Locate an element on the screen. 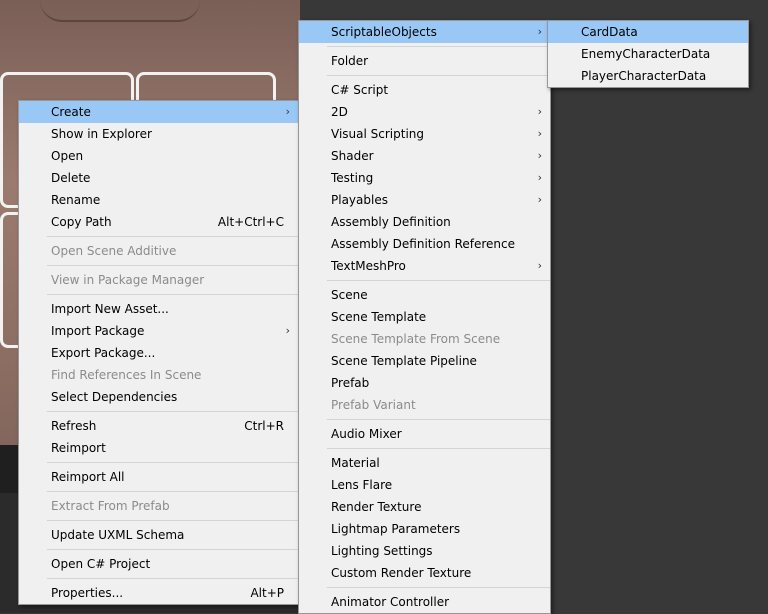  menu-item-update-uxml-schema: Update UXML Schema is located at coordinates (158, 535).